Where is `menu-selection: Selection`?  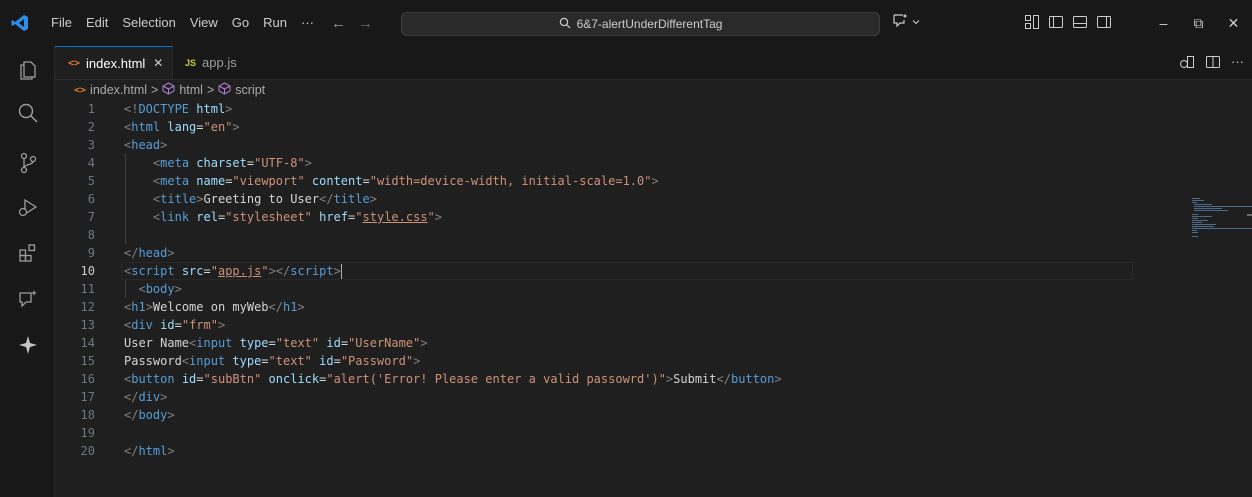 menu-selection: Selection is located at coordinates (148, 23).